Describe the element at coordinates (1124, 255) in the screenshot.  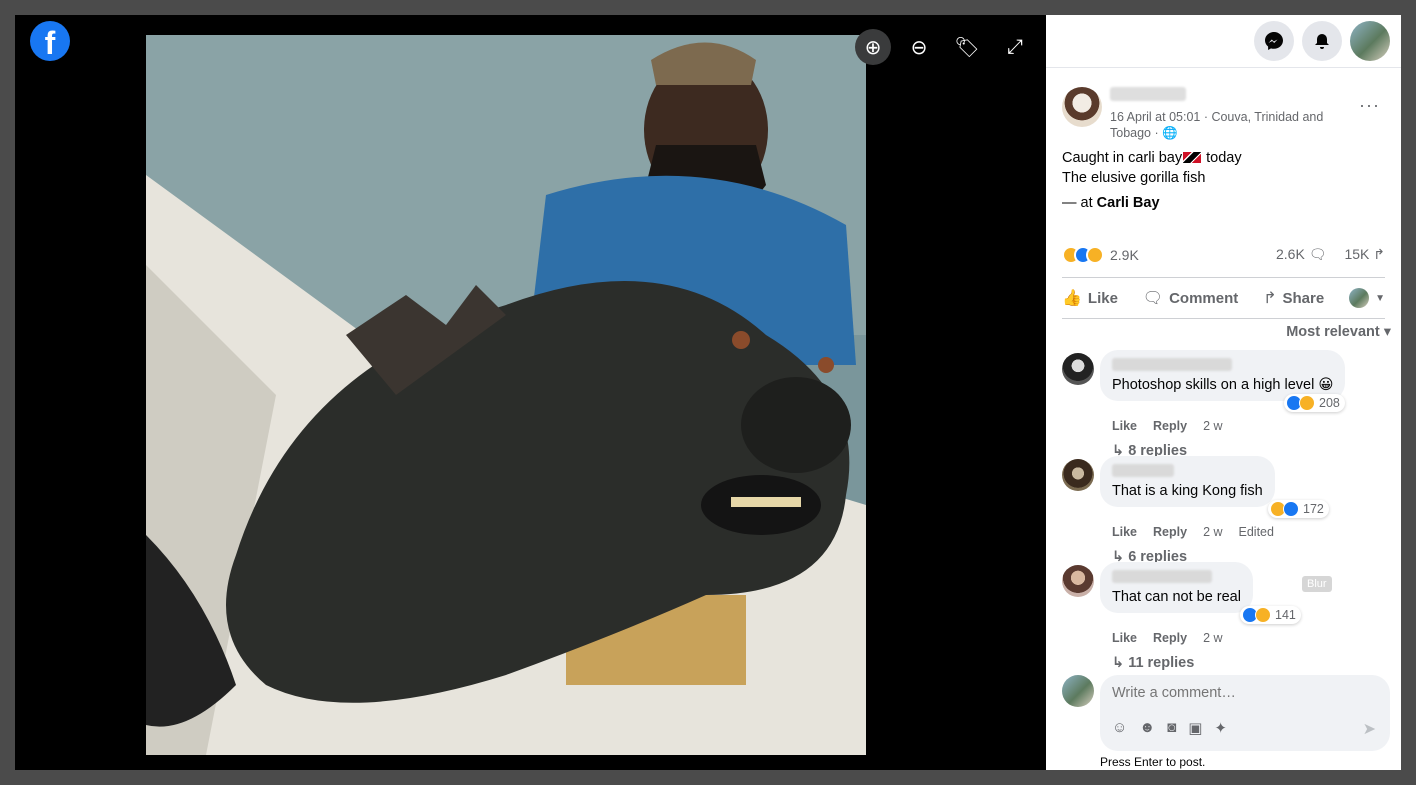
I see `reaction-count: 2.9K` at that location.